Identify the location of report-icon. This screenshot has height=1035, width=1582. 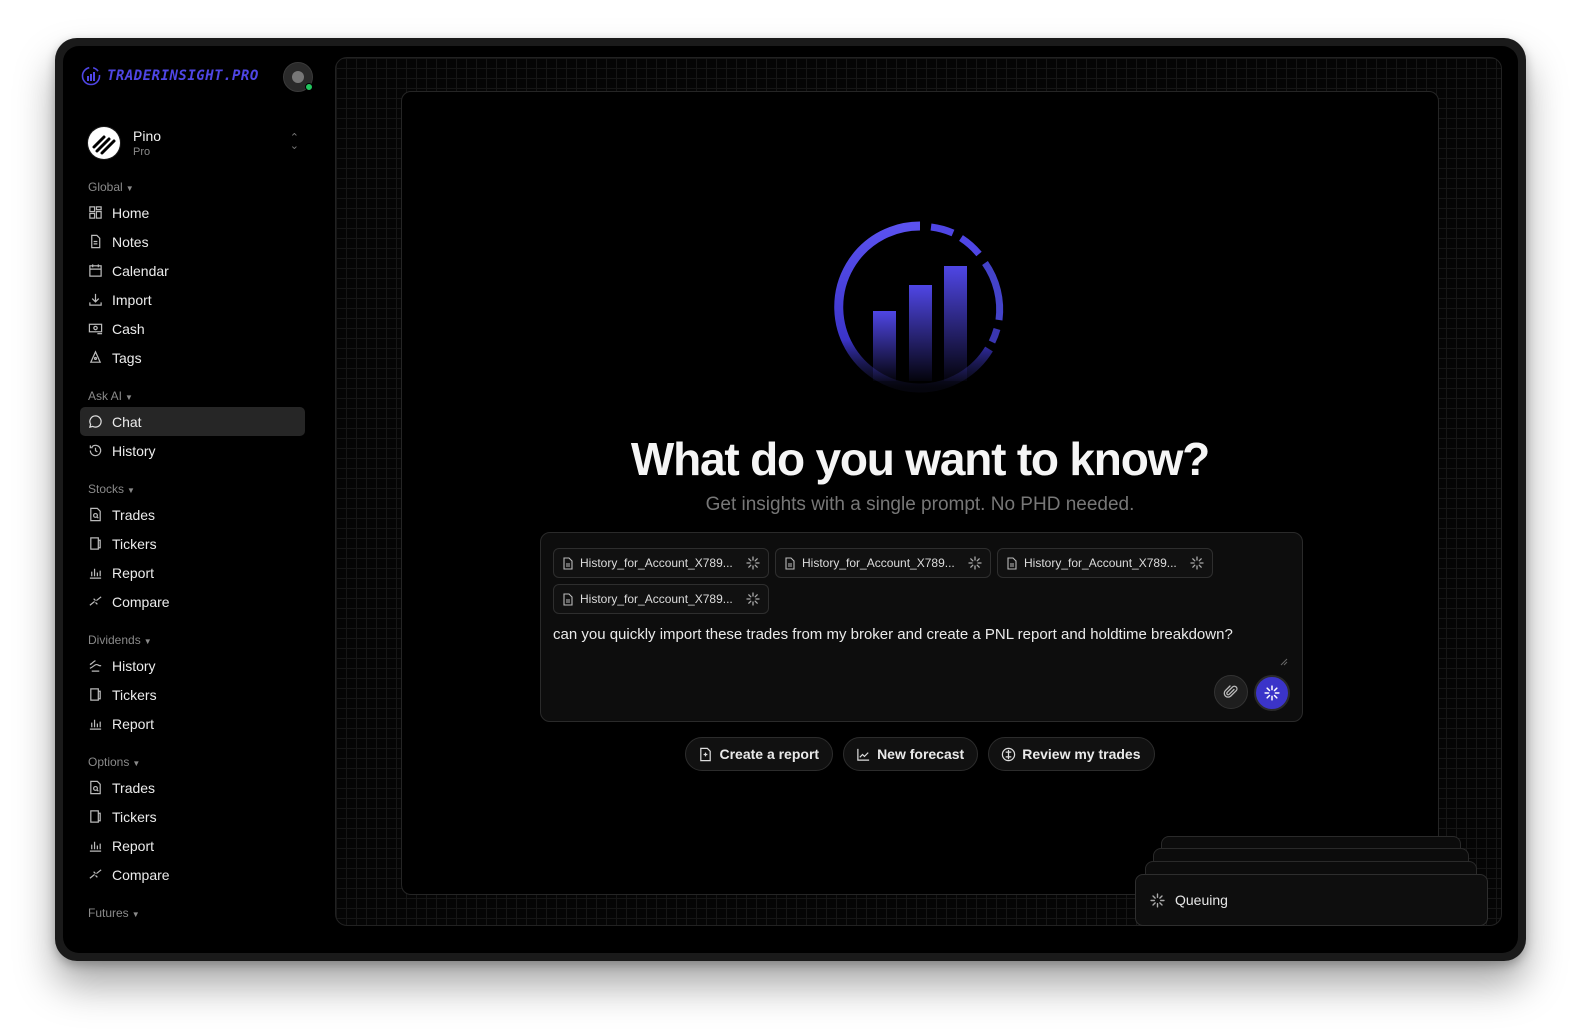
(706, 754).